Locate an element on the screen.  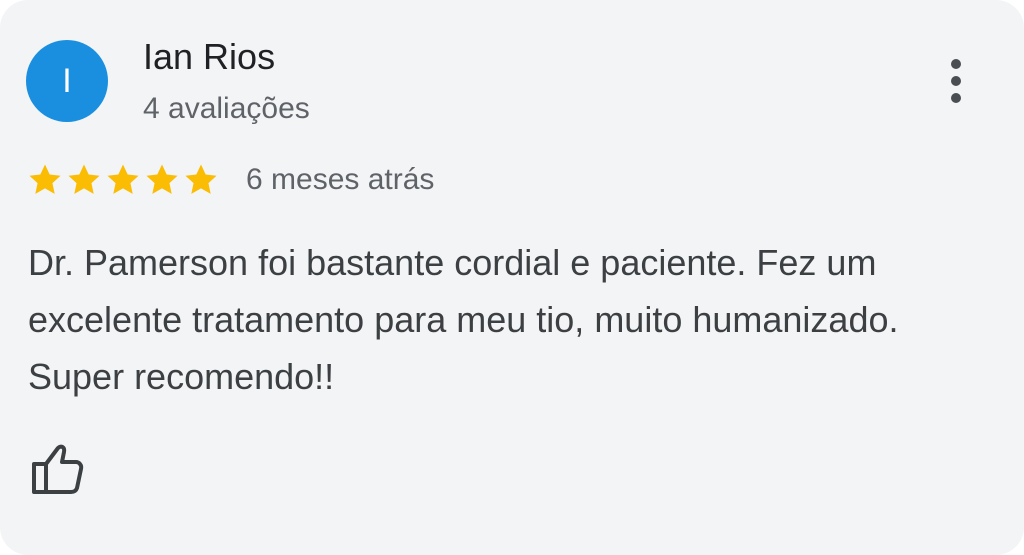
more-options-button is located at coordinates (956, 81).